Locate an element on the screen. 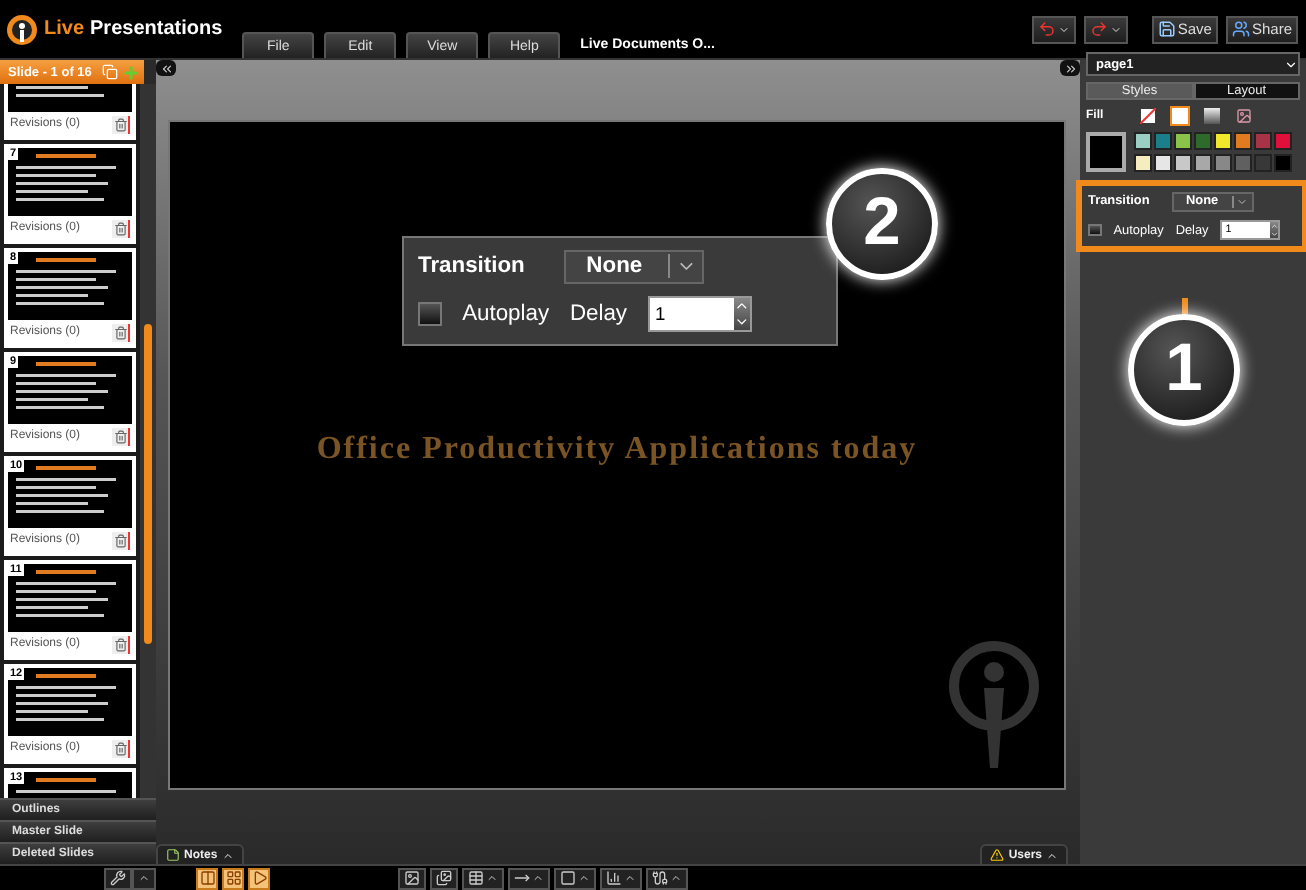 The width and height of the screenshot is (1306, 890). delay-label: Delay is located at coordinates (598, 313).